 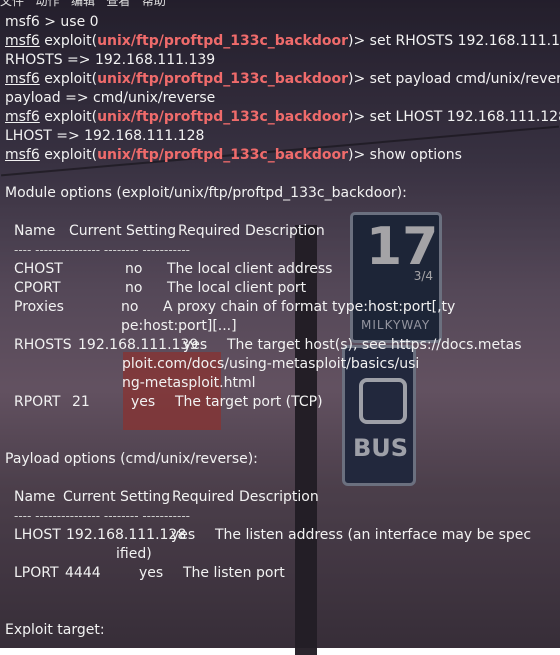 I want to click on row-current: 21, so click(x=81, y=402).